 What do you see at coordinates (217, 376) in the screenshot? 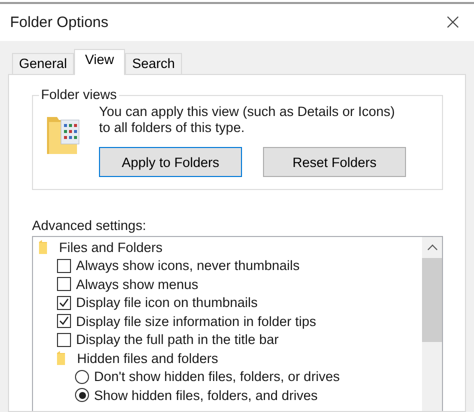
I see `setting-label: Don't show hidden files, folders, or drives` at bounding box center [217, 376].